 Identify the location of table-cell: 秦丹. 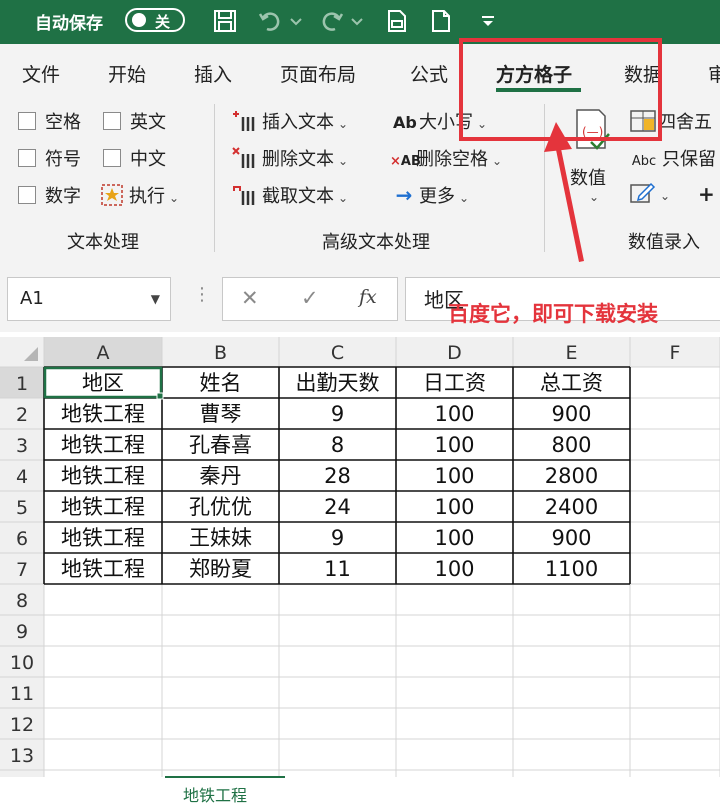
(221, 476).